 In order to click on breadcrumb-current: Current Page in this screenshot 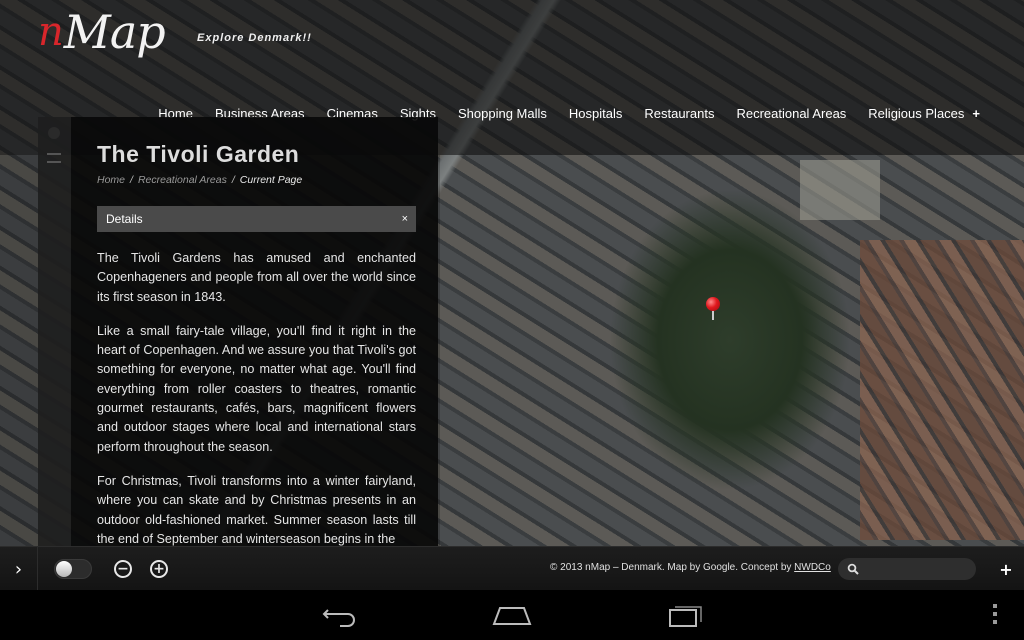, I will do `click(271, 180)`.